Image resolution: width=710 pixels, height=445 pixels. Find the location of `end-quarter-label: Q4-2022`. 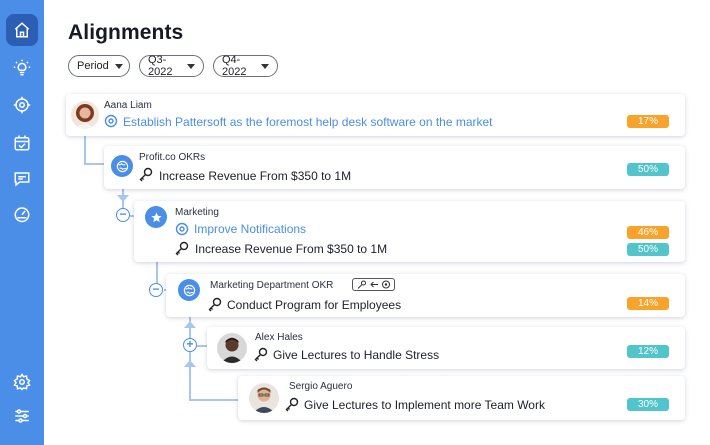

end-quarter-label: Q4-2022 is located at coordinates (234, 66).